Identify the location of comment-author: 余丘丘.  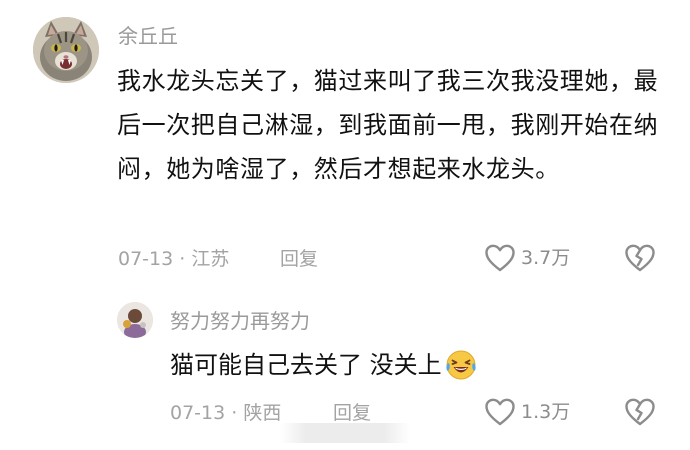
(148, 36).